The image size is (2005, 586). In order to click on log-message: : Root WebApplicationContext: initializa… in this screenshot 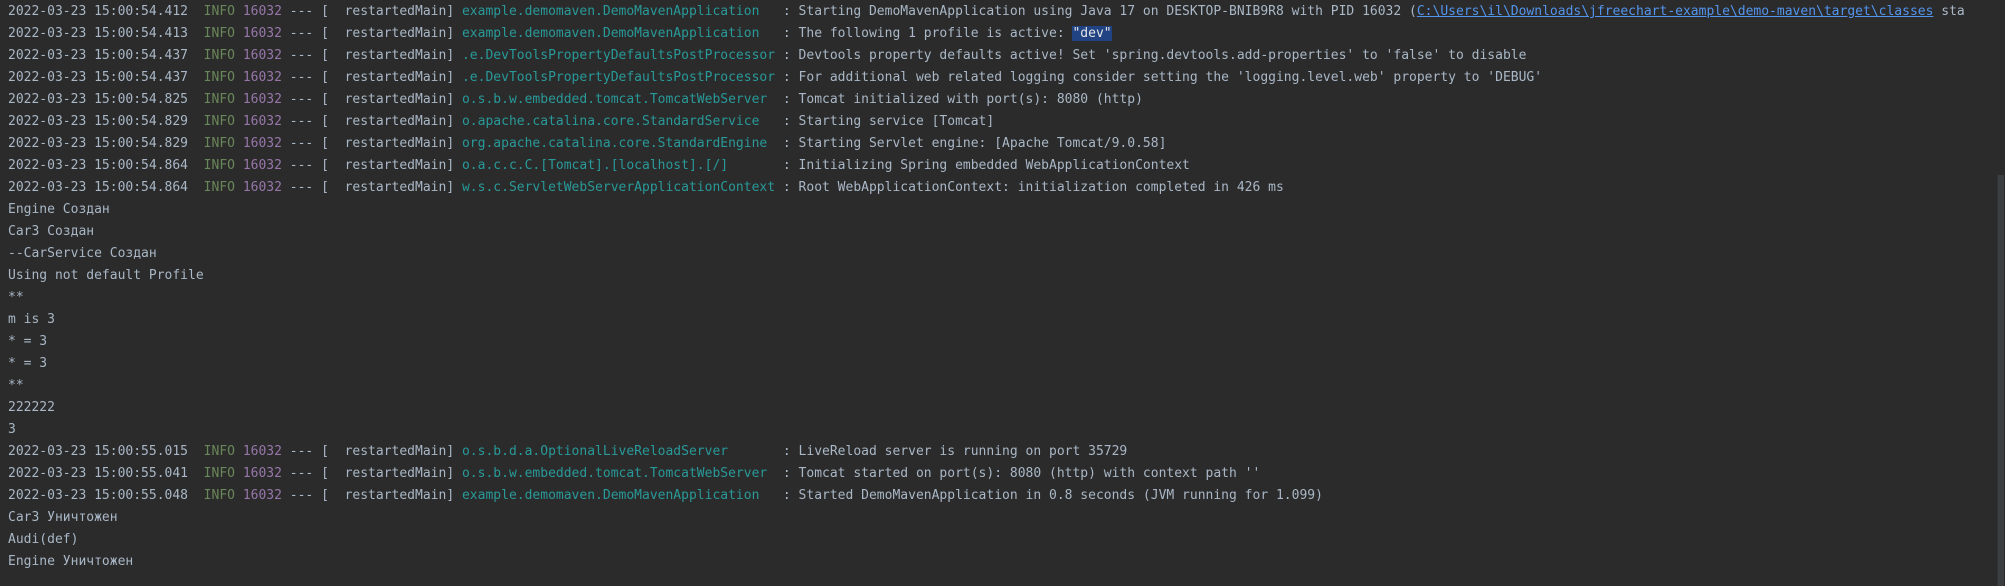, I will do `click(1033, 187)`.